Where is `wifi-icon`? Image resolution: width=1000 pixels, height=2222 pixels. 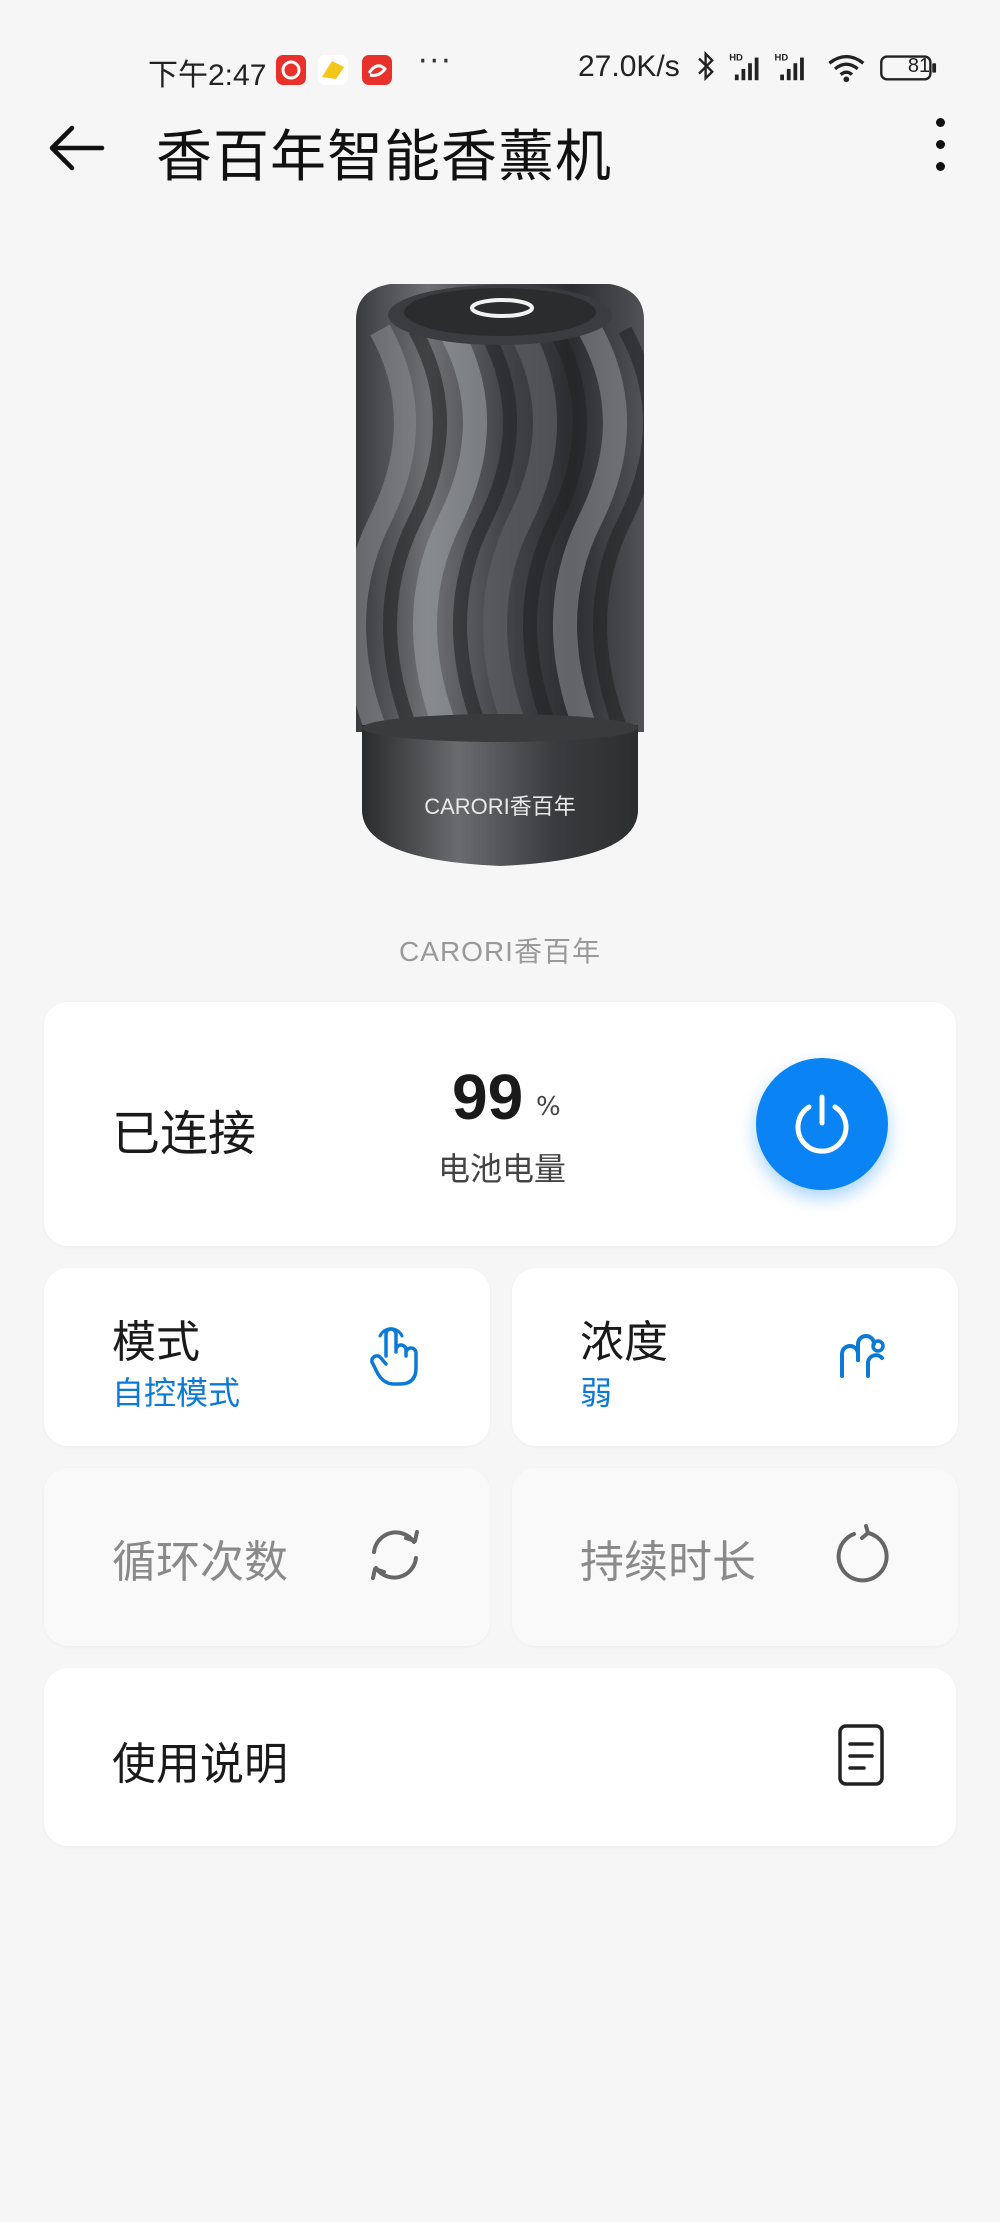
wifi-icon is located at coordinates (846, 68).